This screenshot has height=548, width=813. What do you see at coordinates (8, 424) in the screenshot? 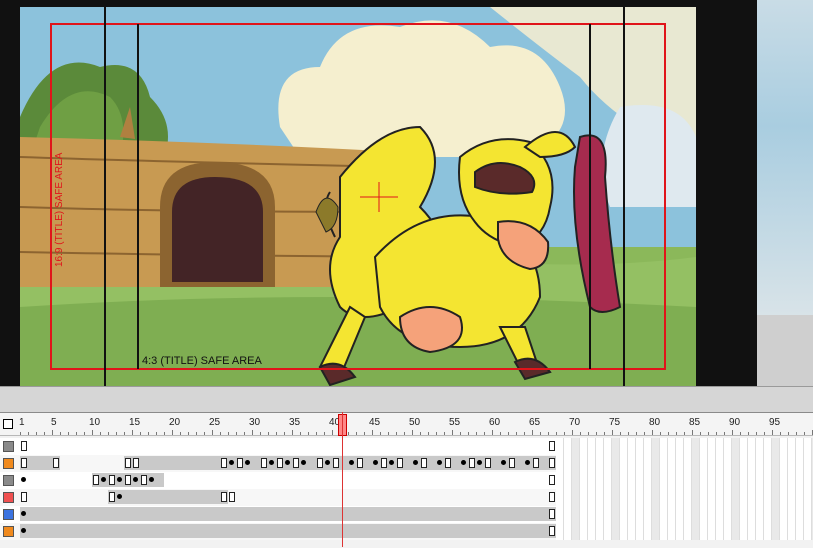
I see `onion-skin-toggle-icon` at bounding box center [8, 424].